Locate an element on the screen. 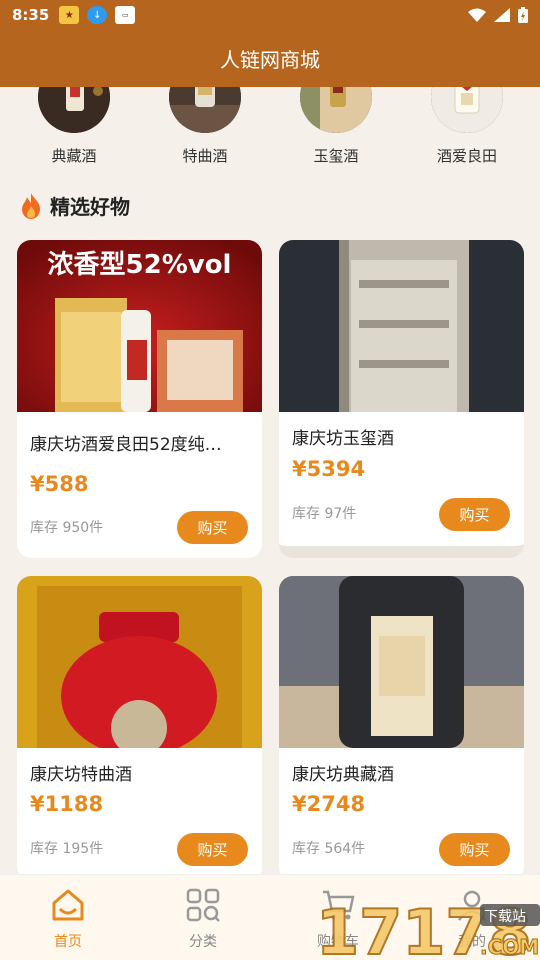 This screenshot has height=960, width=540. nav-label: 分类 is located at coordinates (203, 942).